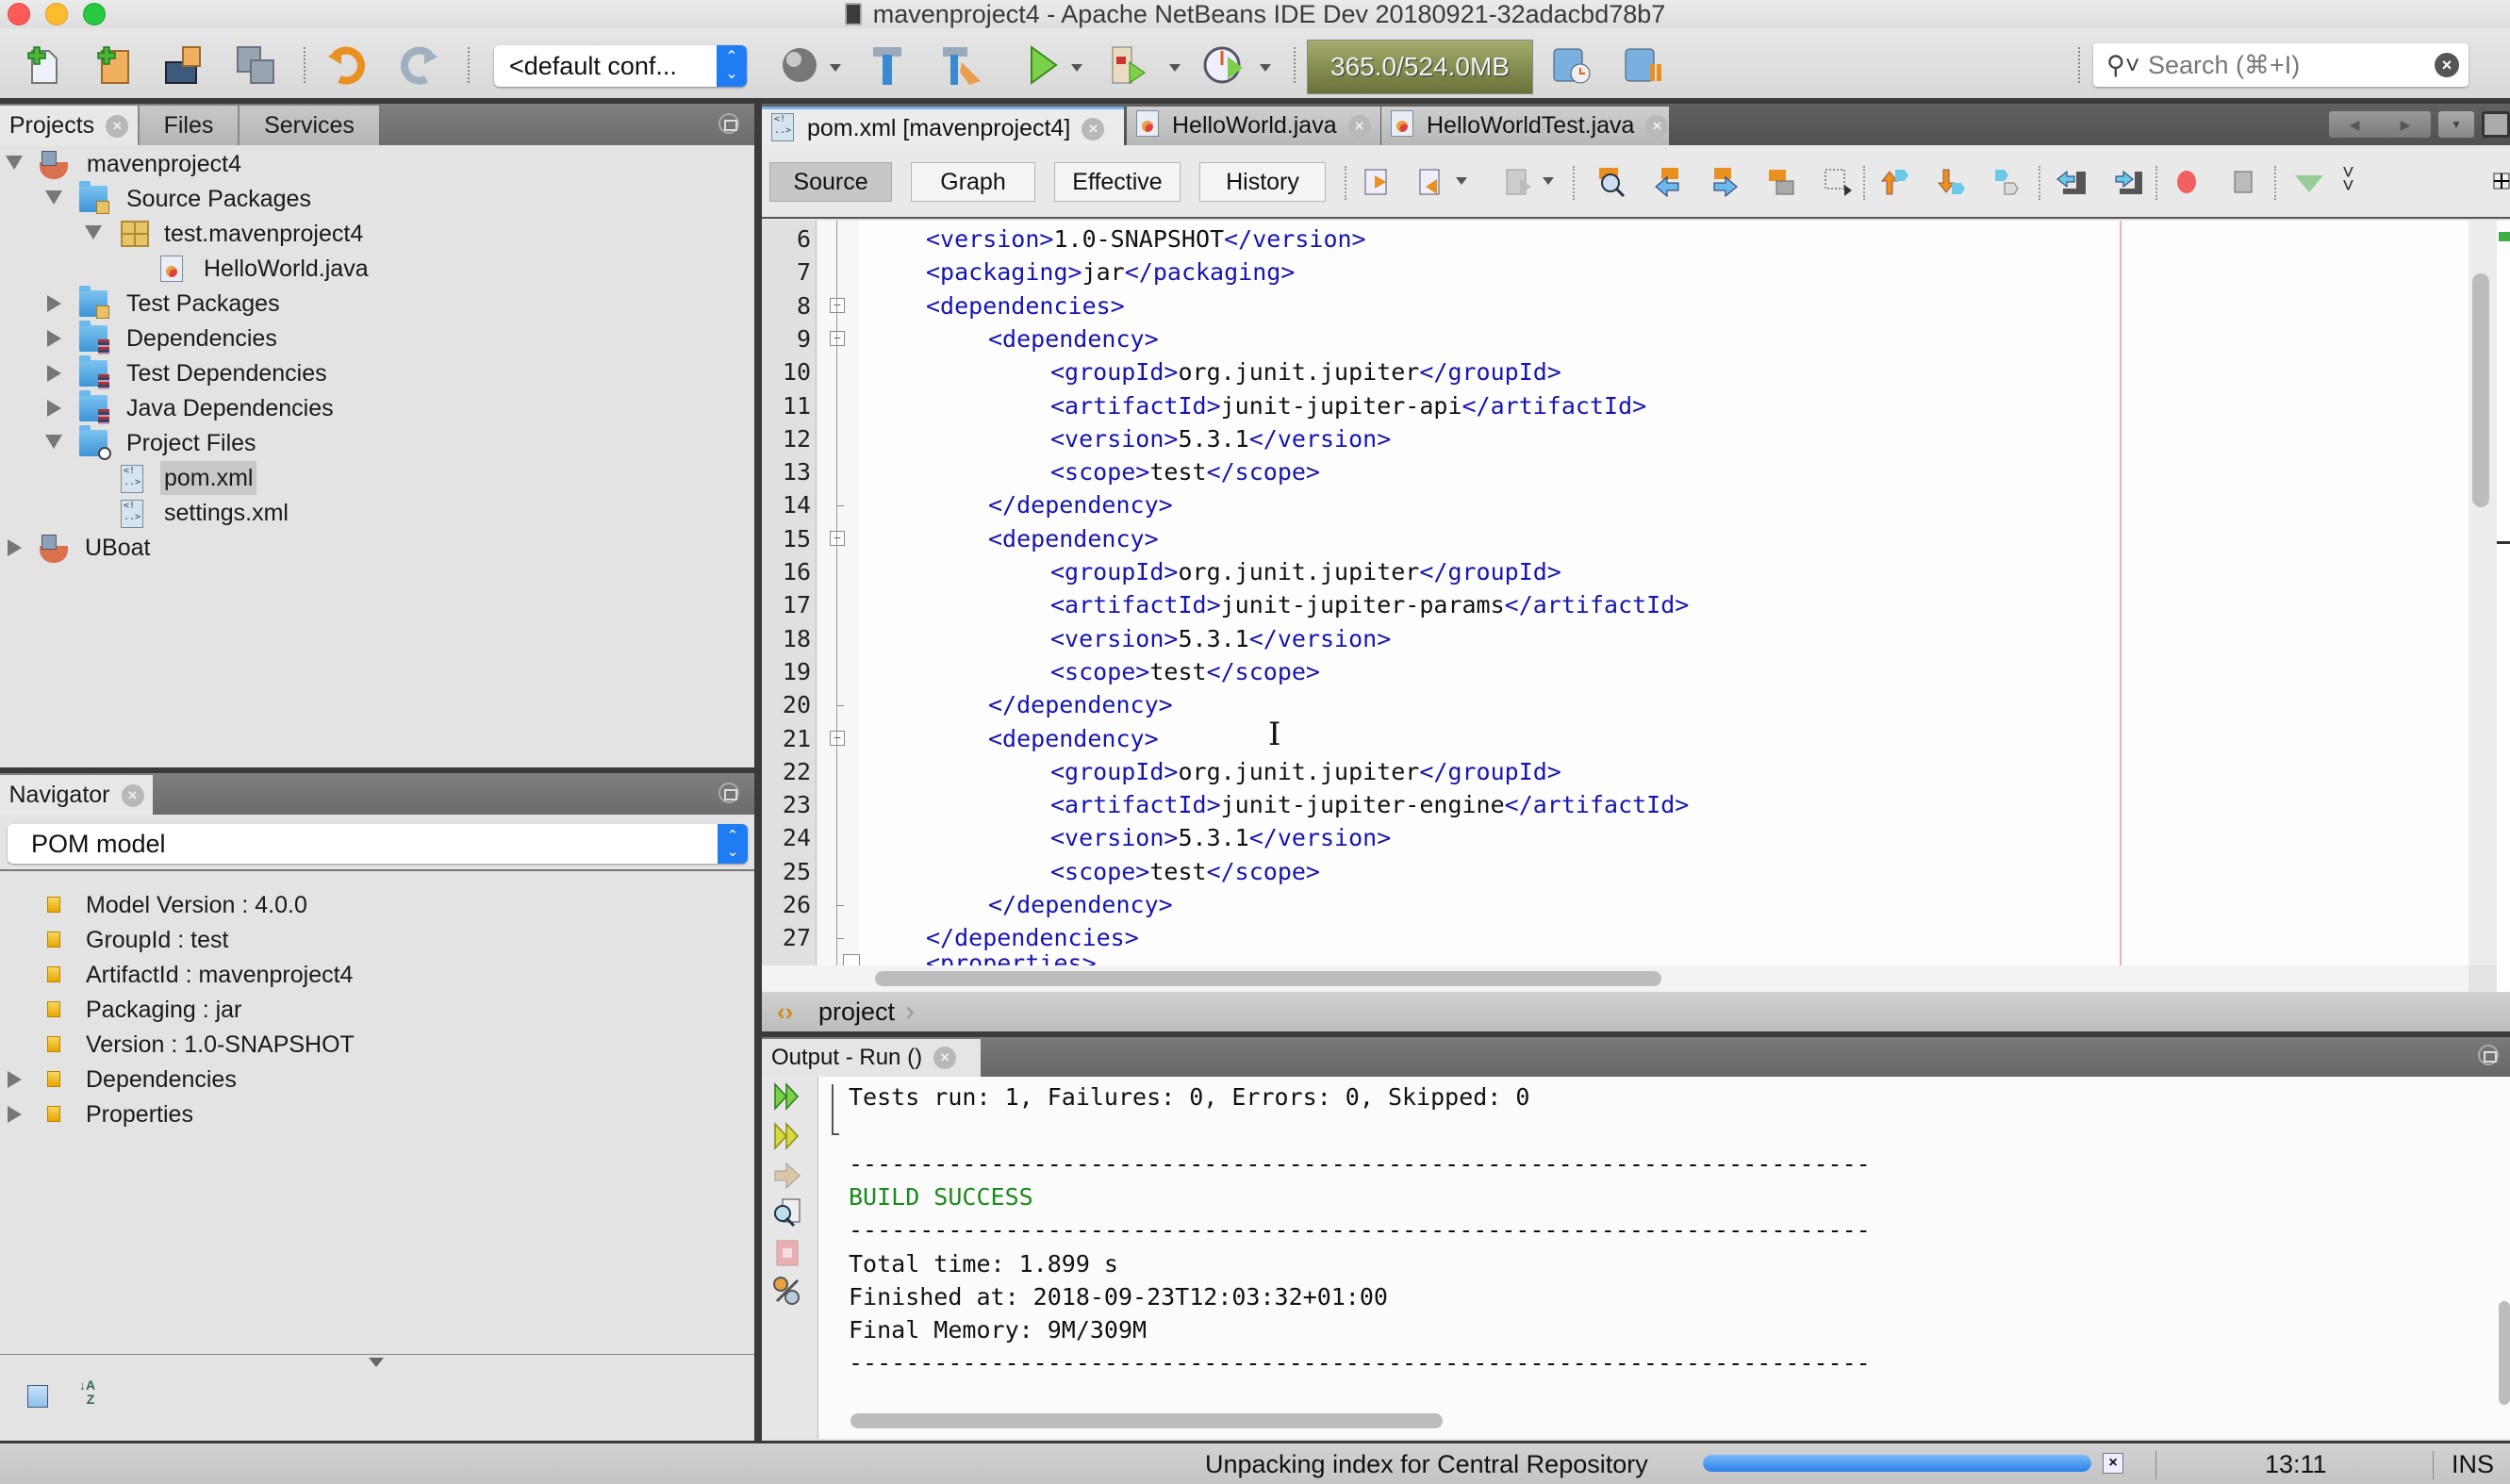 This screenshot has height=1484, width=2510. I want to click on browser-dropdown-icon, so click(836, 68).